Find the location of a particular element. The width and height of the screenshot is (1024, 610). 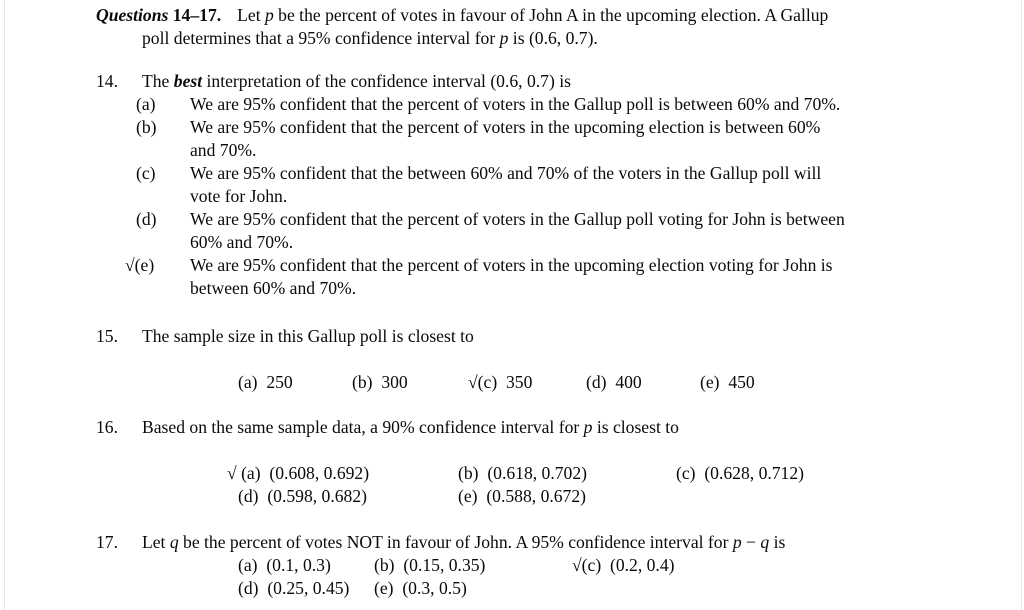

option-14-e-label-group: √(e) is located at coordinates (157, 265).